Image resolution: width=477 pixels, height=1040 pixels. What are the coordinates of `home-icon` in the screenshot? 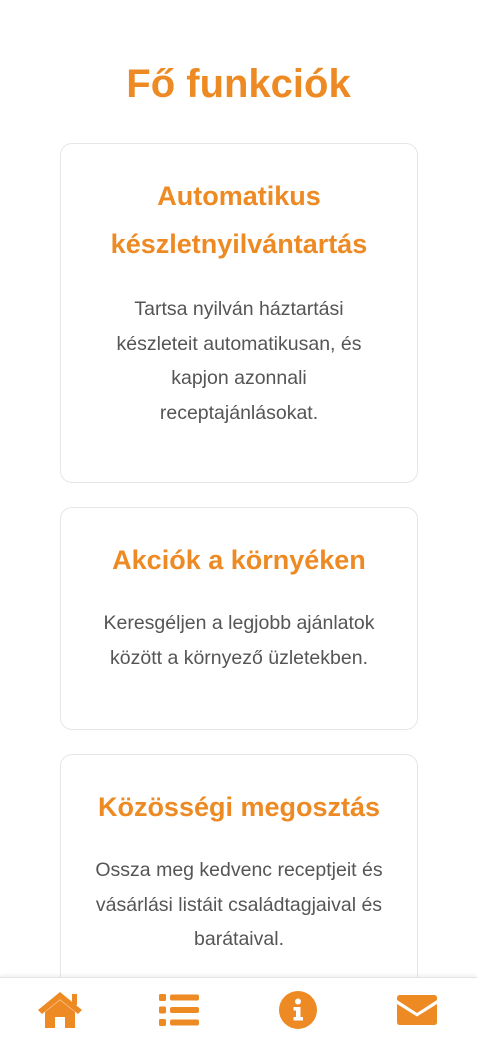 It's located at (59, 1009).